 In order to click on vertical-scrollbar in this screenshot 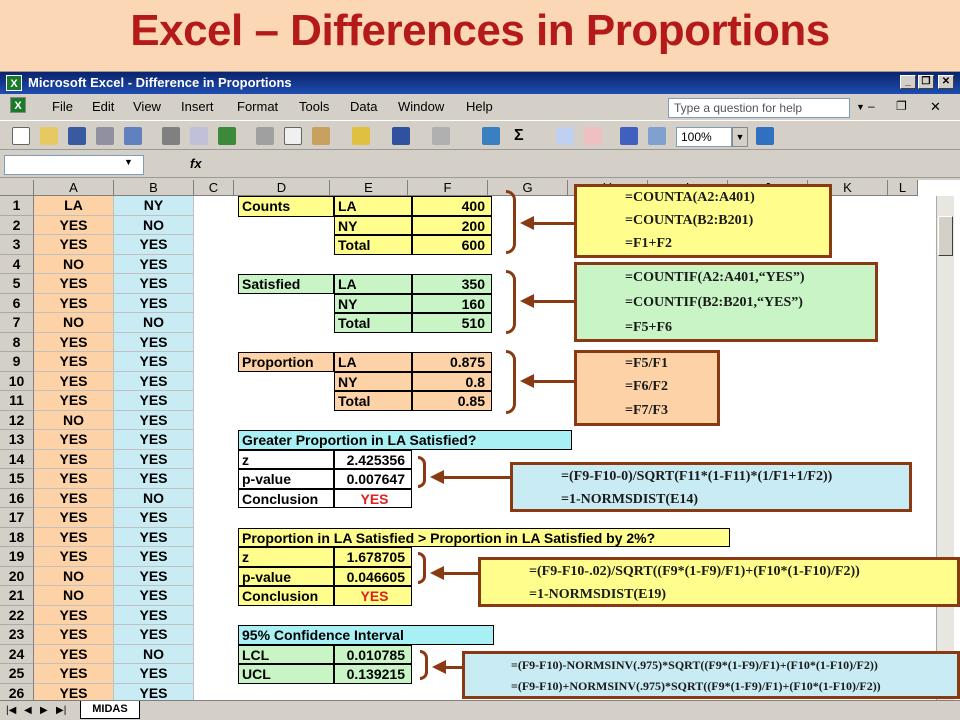, I will do `click(945, 448)`.